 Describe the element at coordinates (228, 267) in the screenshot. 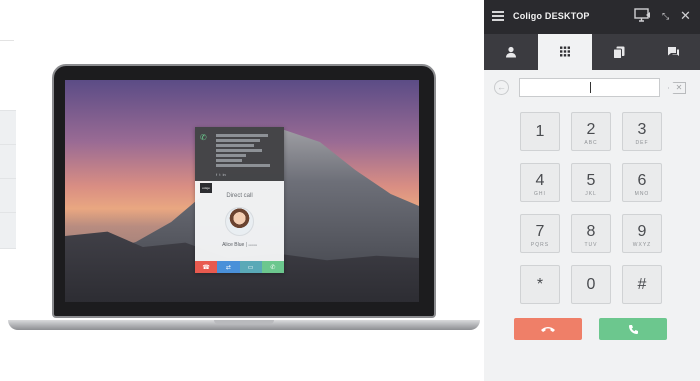

I see `transfer-icon: ⇄` at that location.